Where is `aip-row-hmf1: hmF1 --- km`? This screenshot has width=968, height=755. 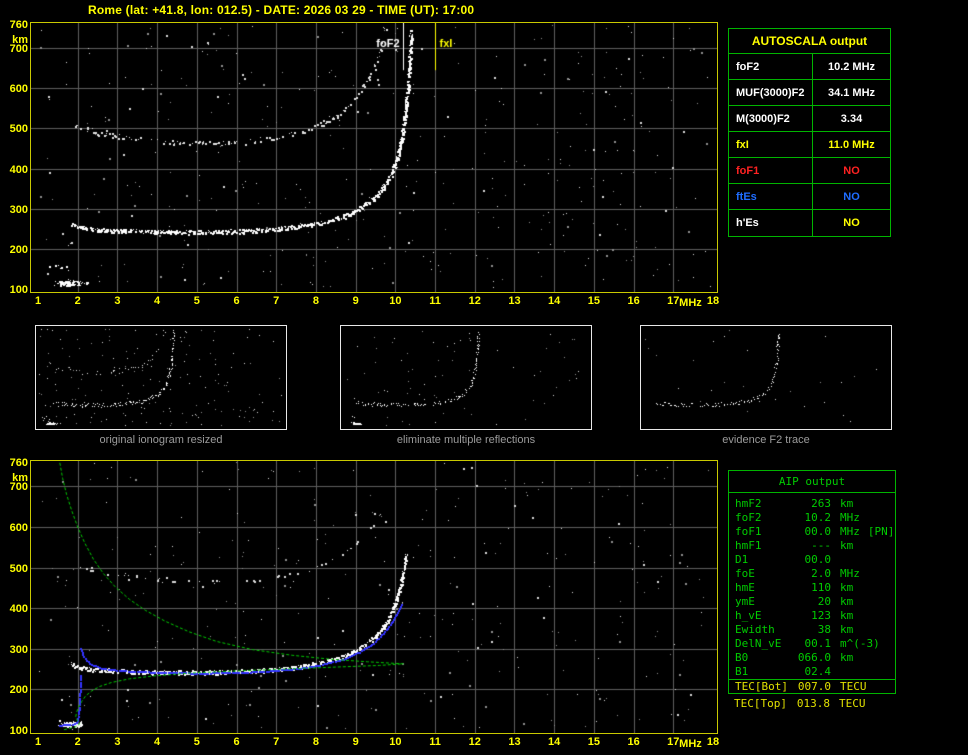 aip-row-hmf1: hmF1 --- km is located at coordinates (812, 546).